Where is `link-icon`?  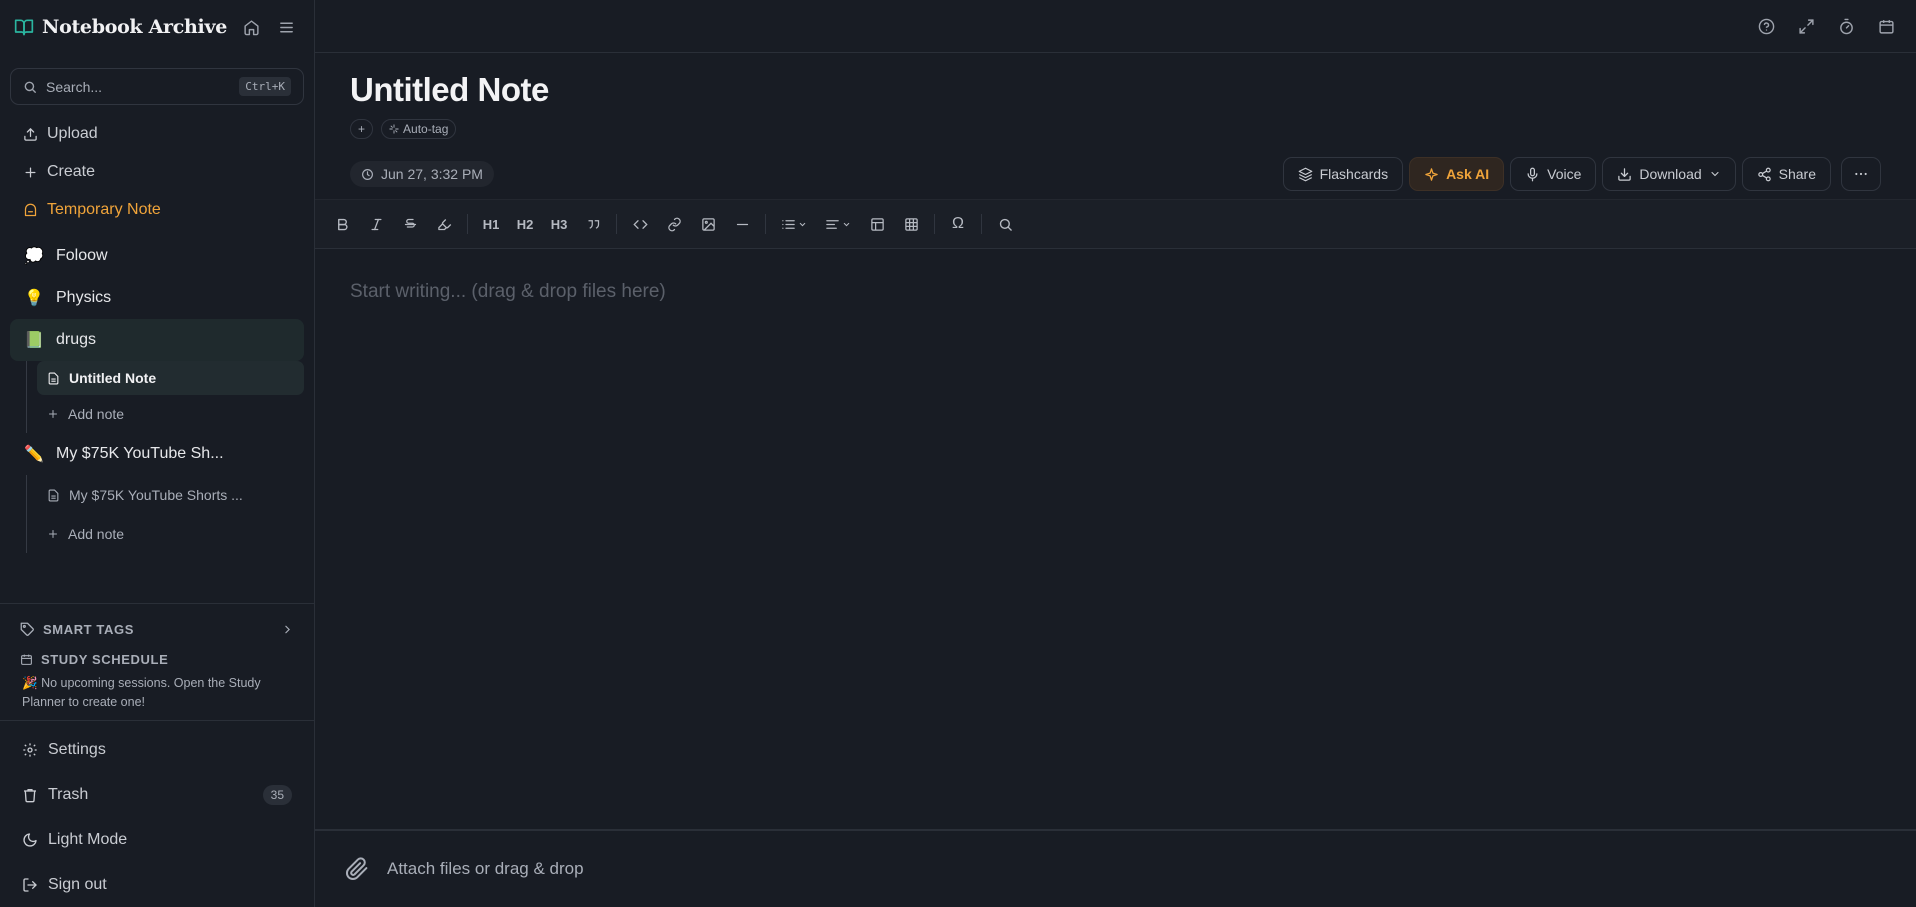 link-icon is located at coordinates (674, 224).